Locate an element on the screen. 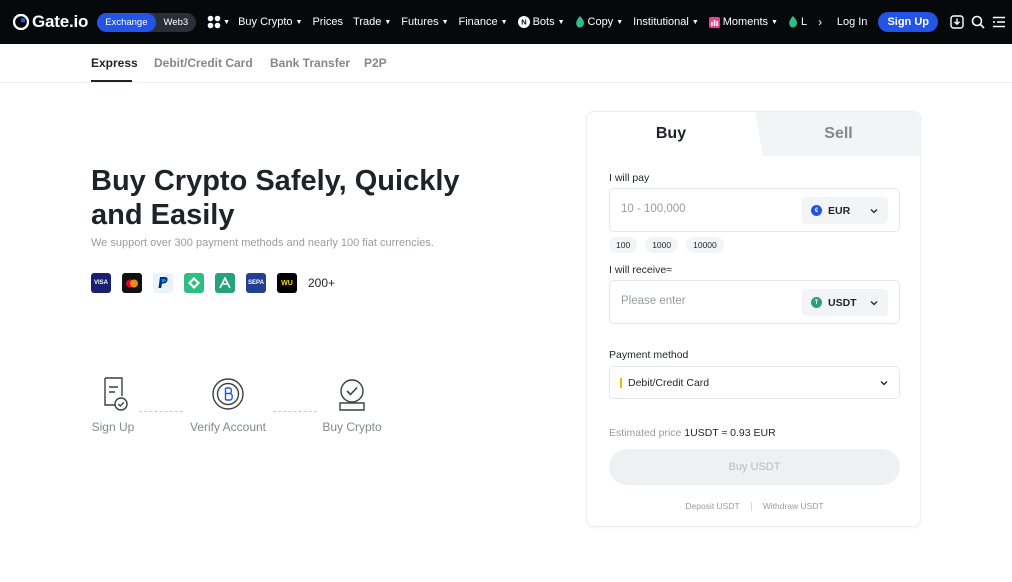 The width and height of the screenshot is (1012, 582). login-link: Log In is located at coordinates (852, 22).